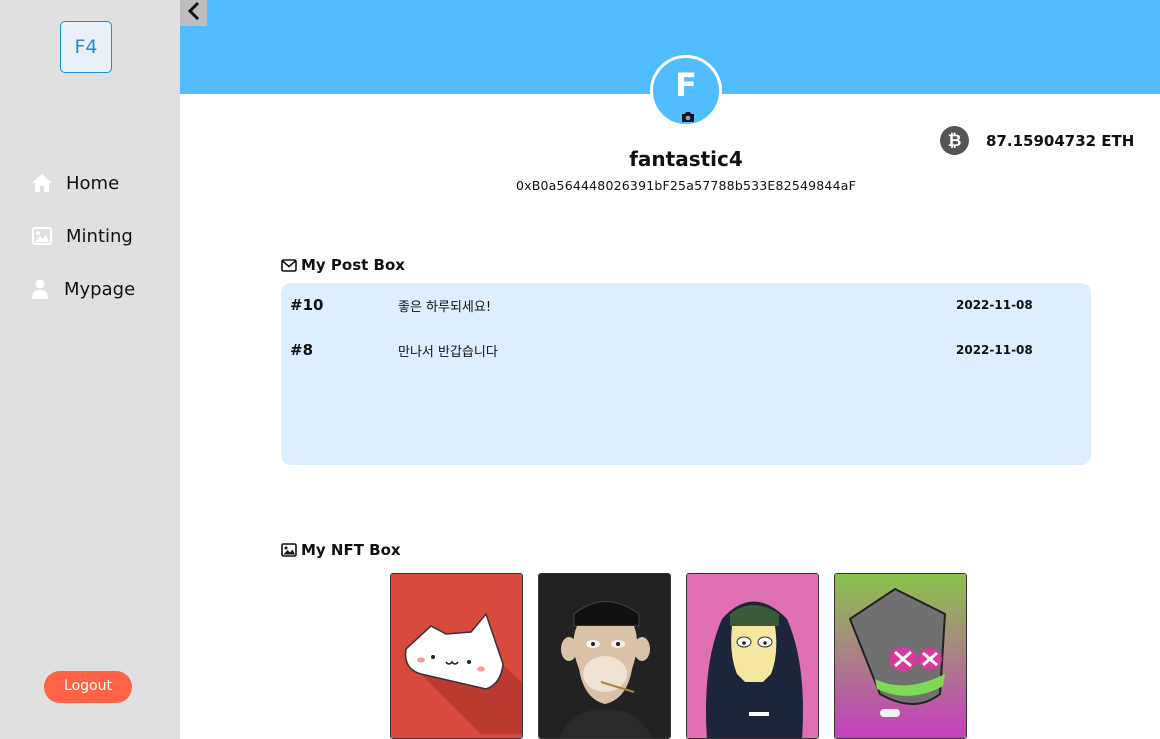 The height and width of the screenshot is (739, 1160). I want to click on profile-avatar: F, so click(686, 91).